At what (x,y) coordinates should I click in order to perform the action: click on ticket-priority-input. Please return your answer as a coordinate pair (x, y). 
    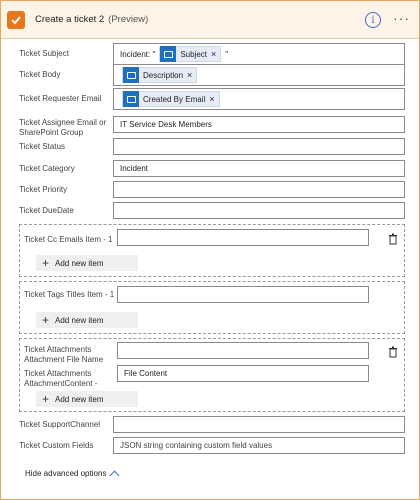
    Looking at the image, I should click on (259, 189).